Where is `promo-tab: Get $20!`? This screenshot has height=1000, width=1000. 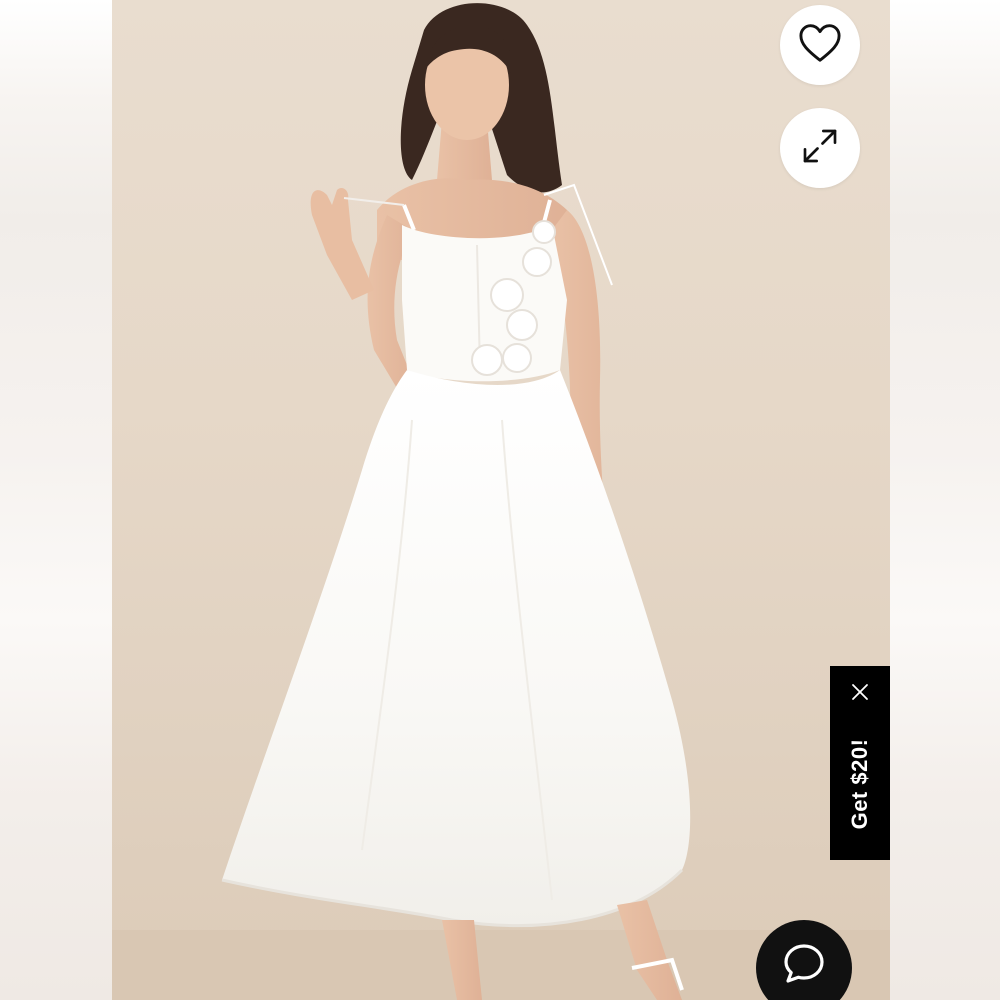 promo-tab: Get $20! is located at coordinates (860, 763).